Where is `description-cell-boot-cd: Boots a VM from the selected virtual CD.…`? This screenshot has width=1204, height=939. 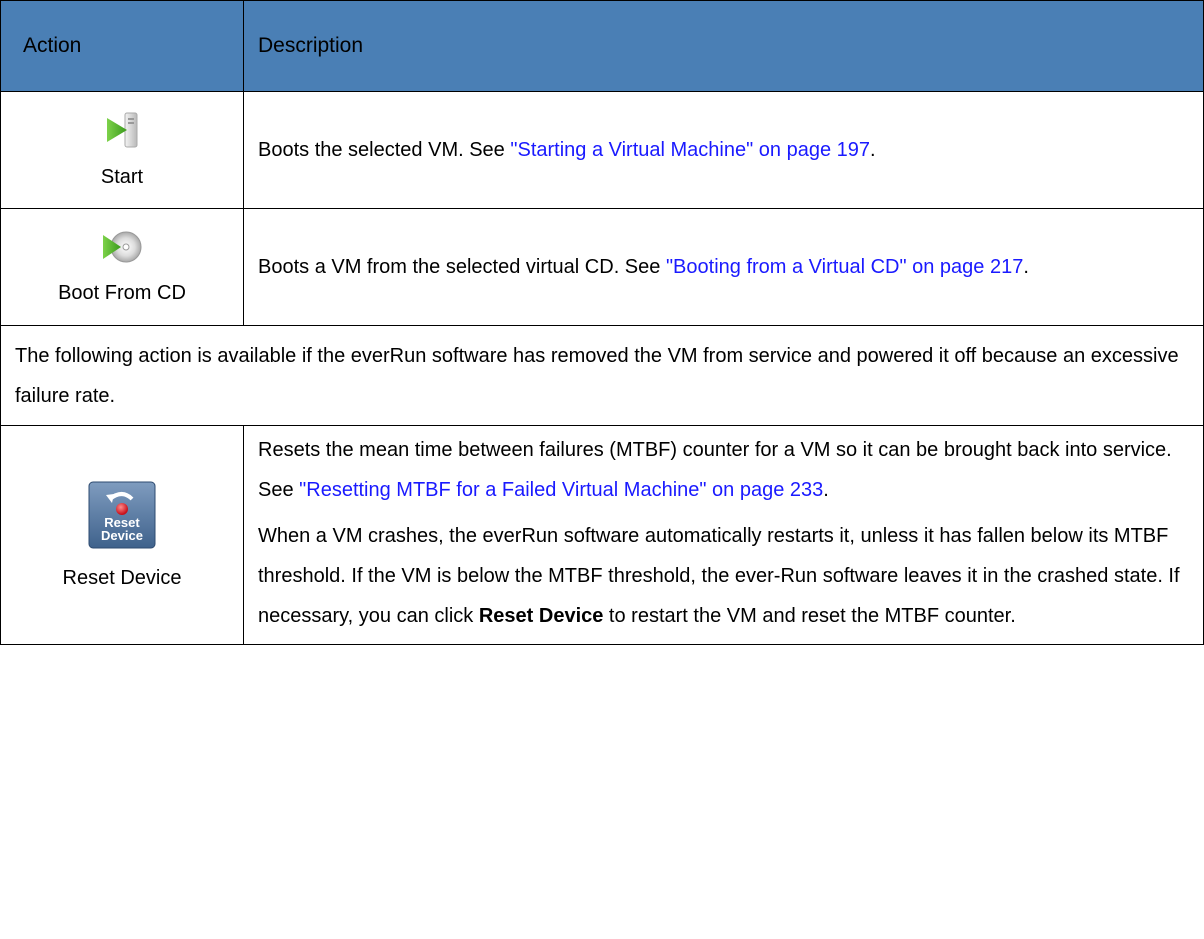
description-cell-boot-cd: Boots a VM from the selected virtual CD.… is located at coordinates (723, 267).